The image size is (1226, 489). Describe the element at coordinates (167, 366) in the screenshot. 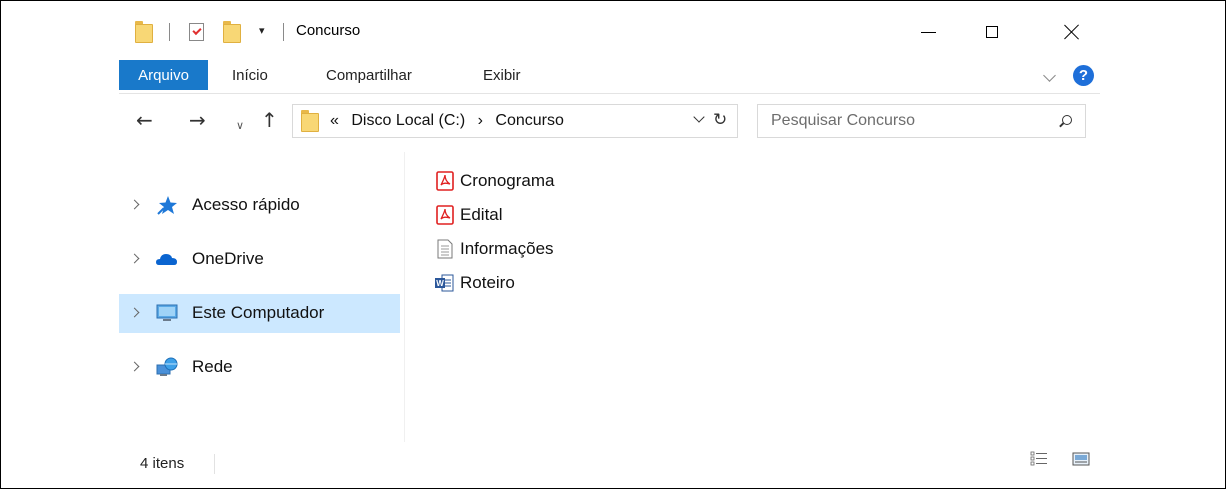

I see `network-icon` at that location.